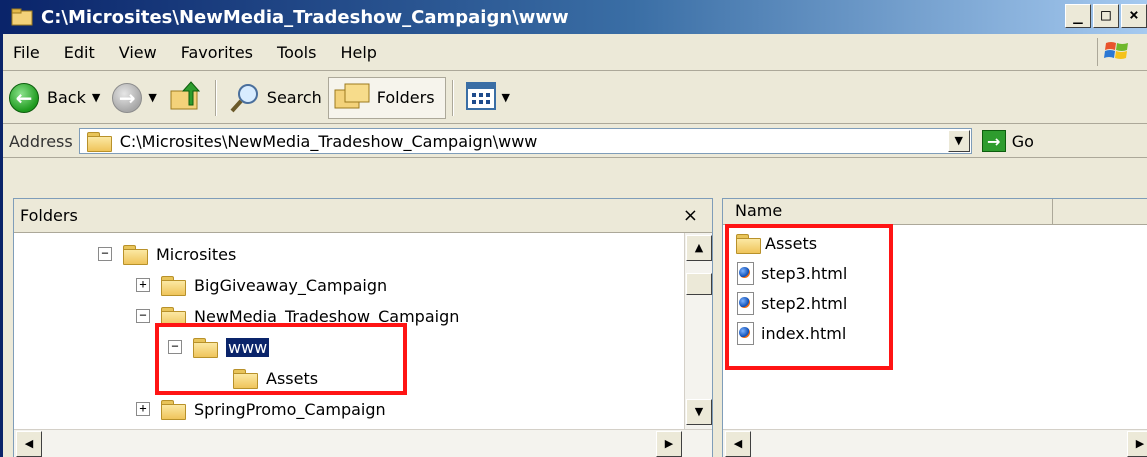 The width and height of the screenshot is (1147, 457). What do you see at coordinates (152, 97) in the screenshot?
I see `forward-history-dropdown-icon: ▼` at bounding box center [152, 97].